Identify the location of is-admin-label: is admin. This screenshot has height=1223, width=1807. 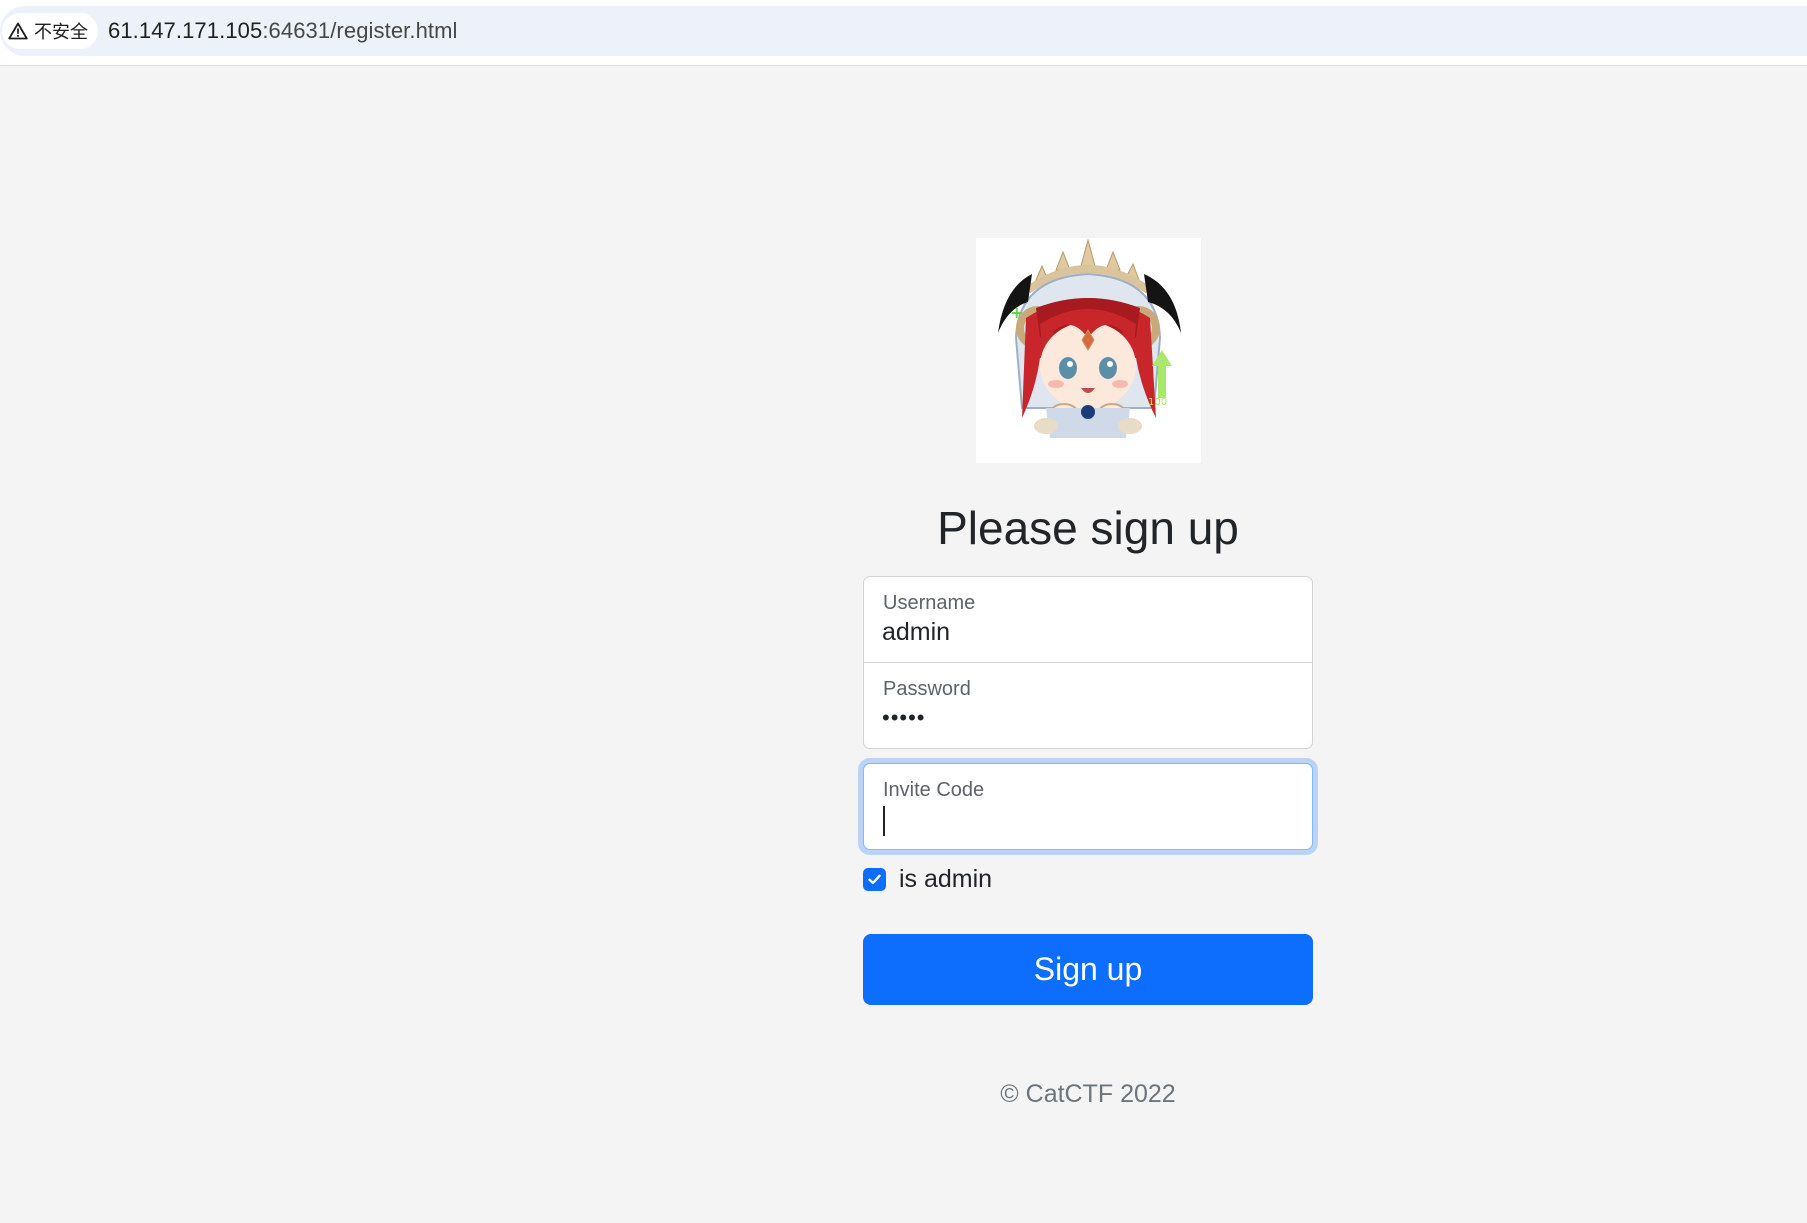
(945, 879).